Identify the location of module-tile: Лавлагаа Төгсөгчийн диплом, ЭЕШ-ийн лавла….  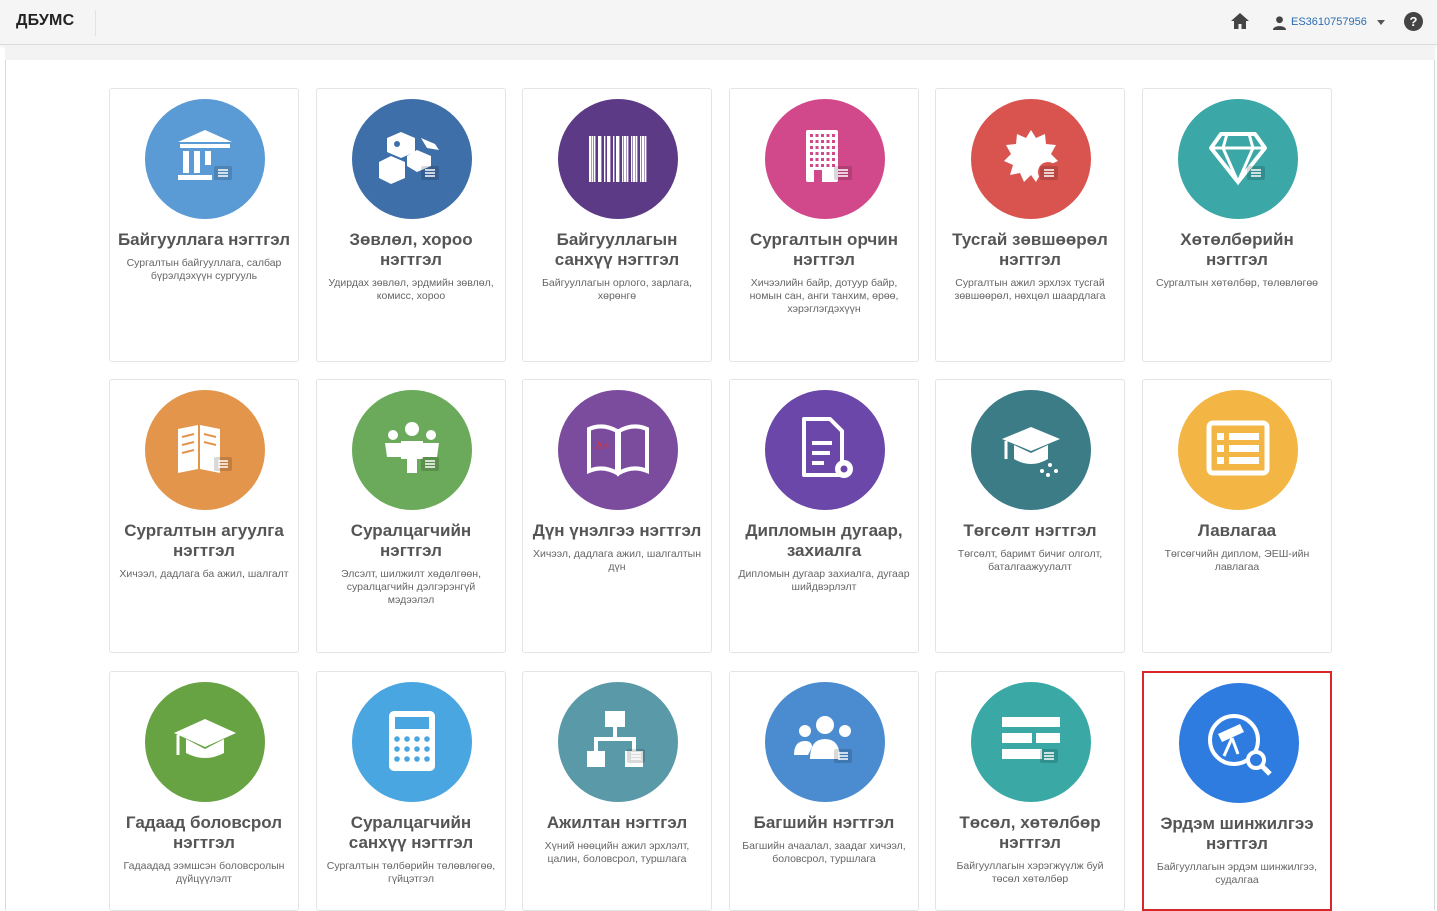
(1237, 516).